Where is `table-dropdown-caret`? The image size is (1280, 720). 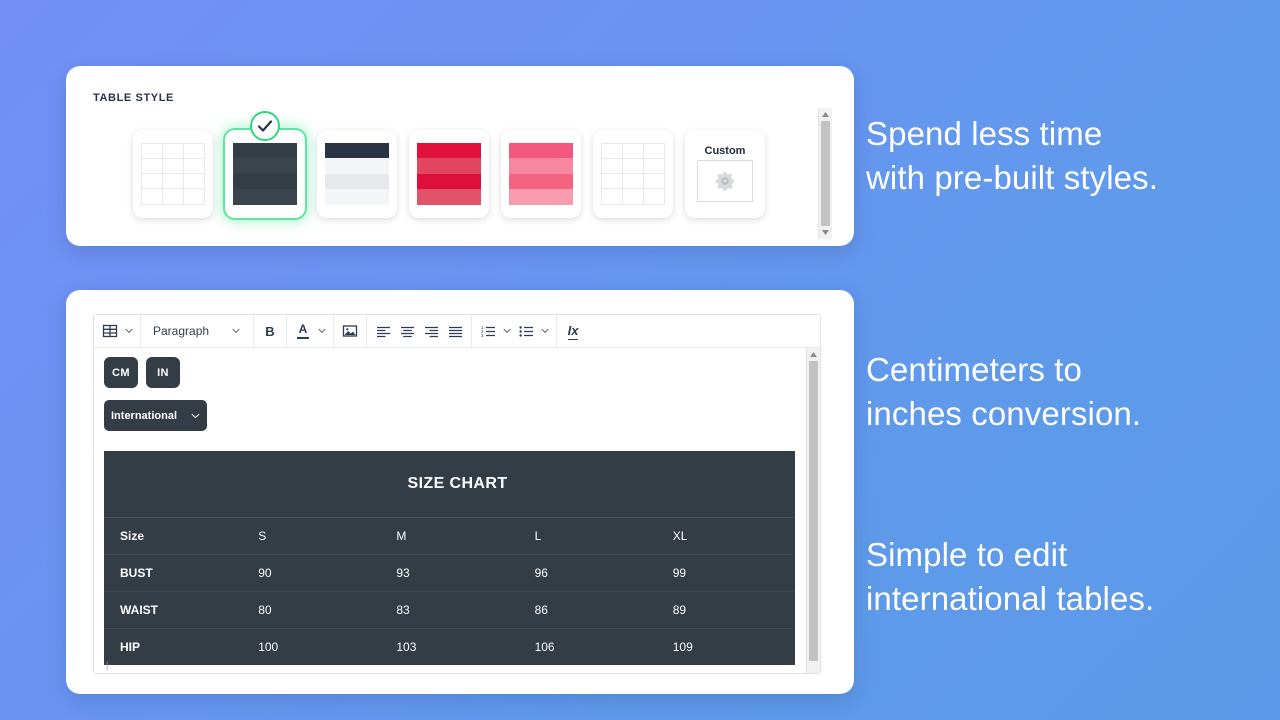
table-dropdown-caret is located at coordinates (129, 331).